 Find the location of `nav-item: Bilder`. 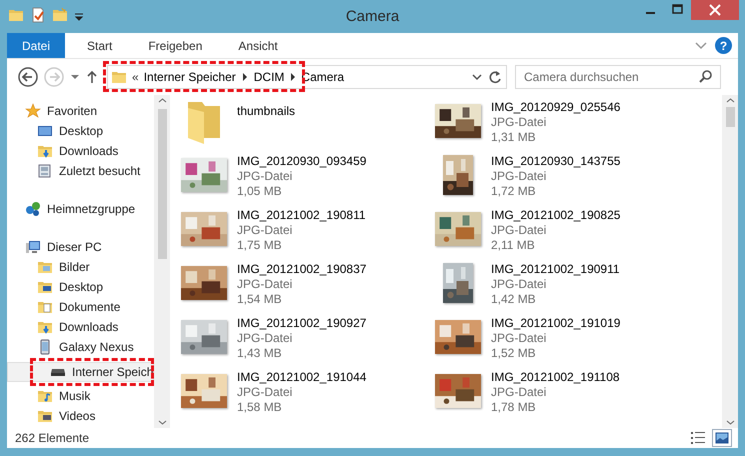

nav-item: Bilder is located at coordinates (48, 267).